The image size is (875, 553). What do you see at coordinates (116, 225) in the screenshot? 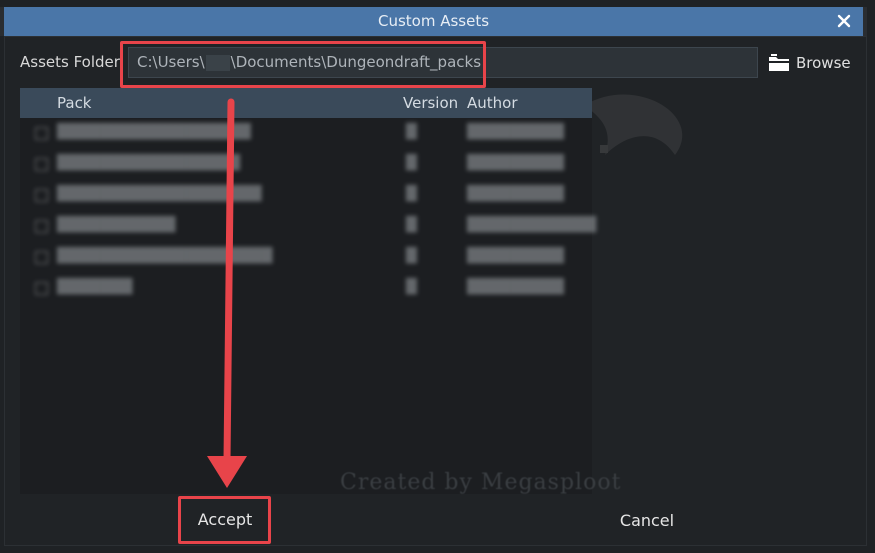
I see `blurred-text: ███████████` at bounding box center [116, 225].